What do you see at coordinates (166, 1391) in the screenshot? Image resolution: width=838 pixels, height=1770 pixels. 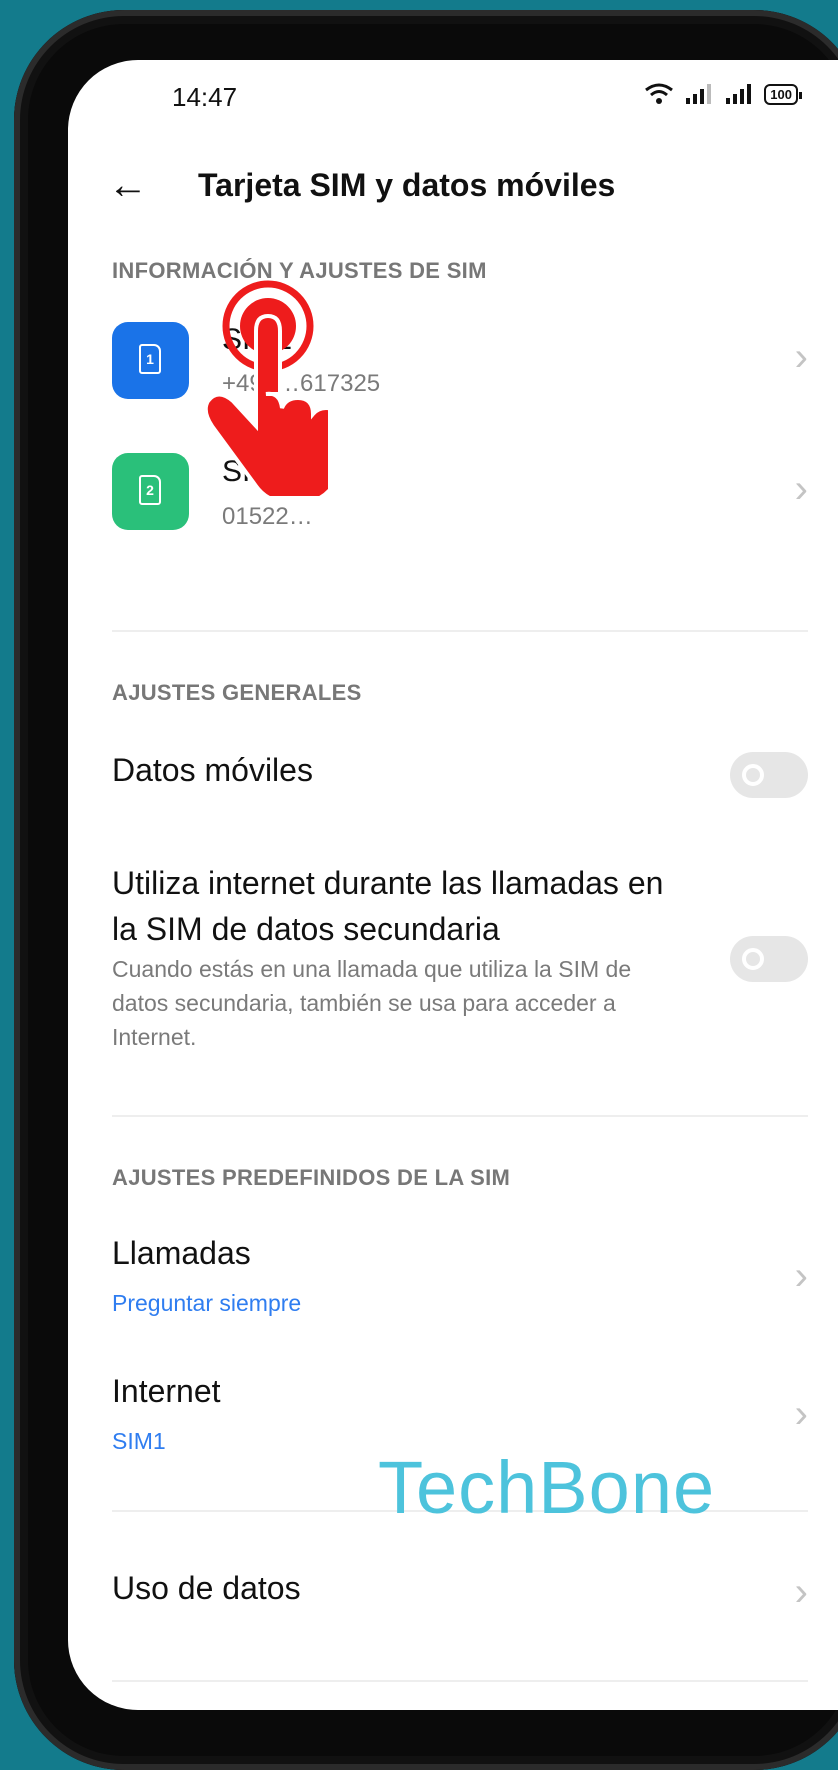 I see `internet-label: Internet` at bounding box center [166, 1391].